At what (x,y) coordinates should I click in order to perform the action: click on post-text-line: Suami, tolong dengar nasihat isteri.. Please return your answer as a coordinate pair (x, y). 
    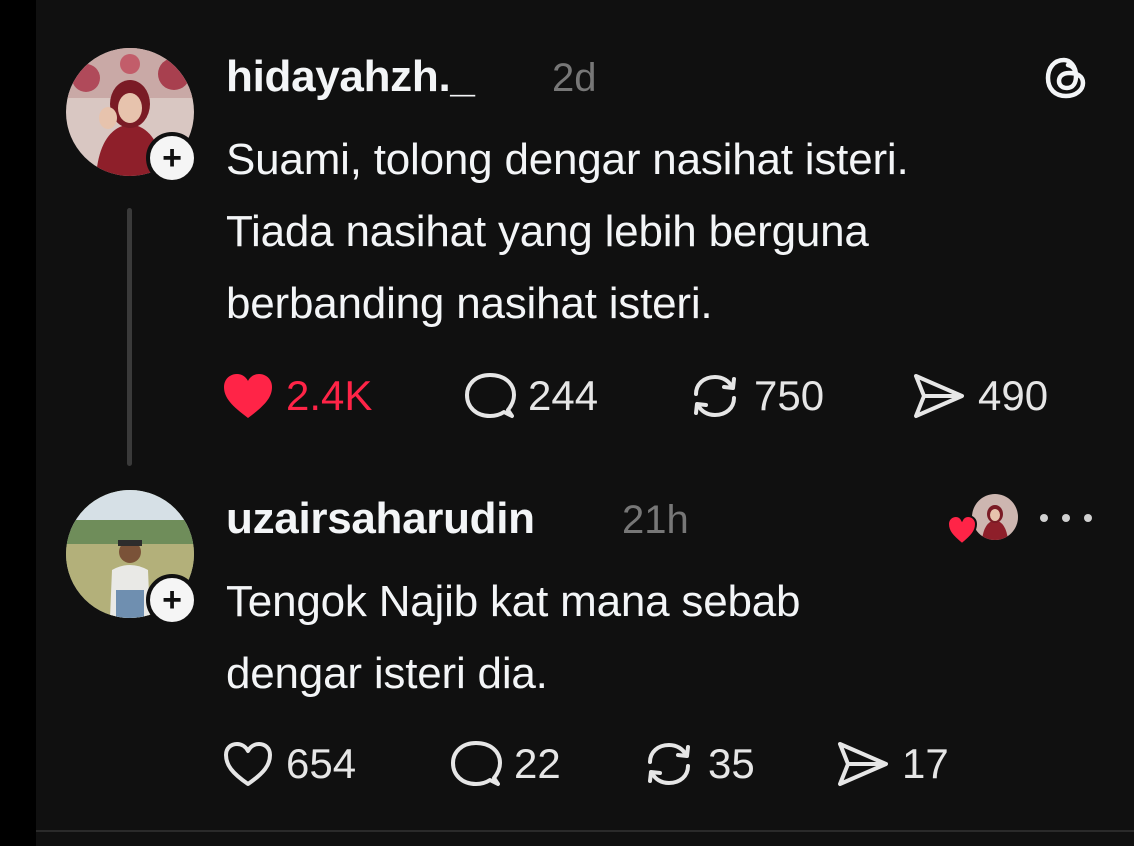
    Looking at the image, I should click on (567, 159).